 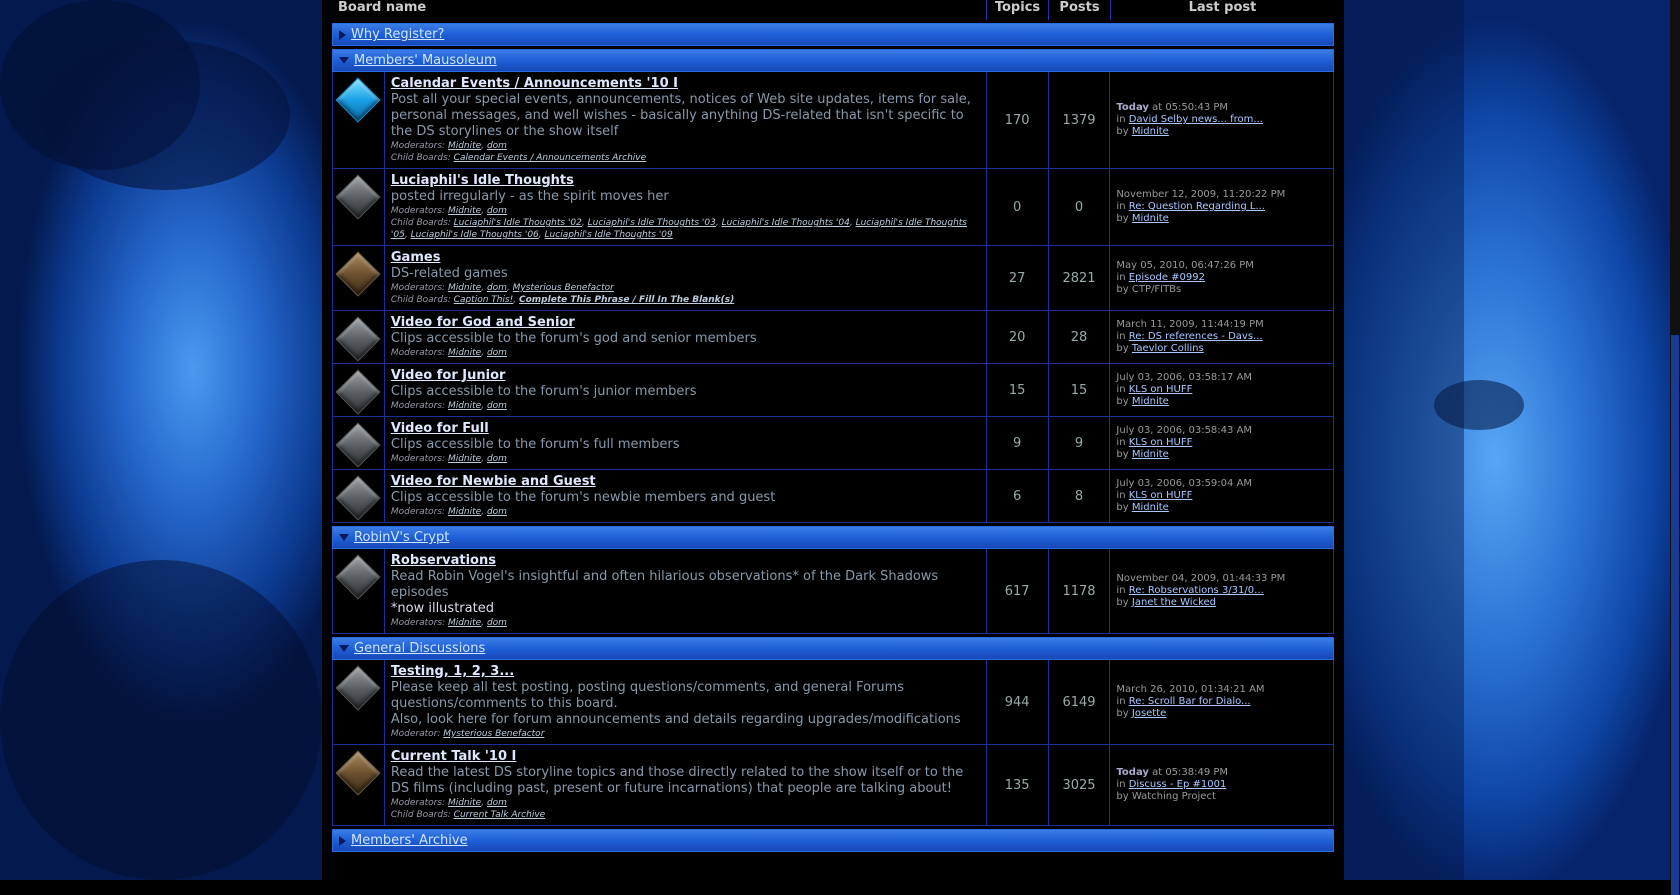 I want to click on category-link: General Discussions, so click(x=419, y=648).